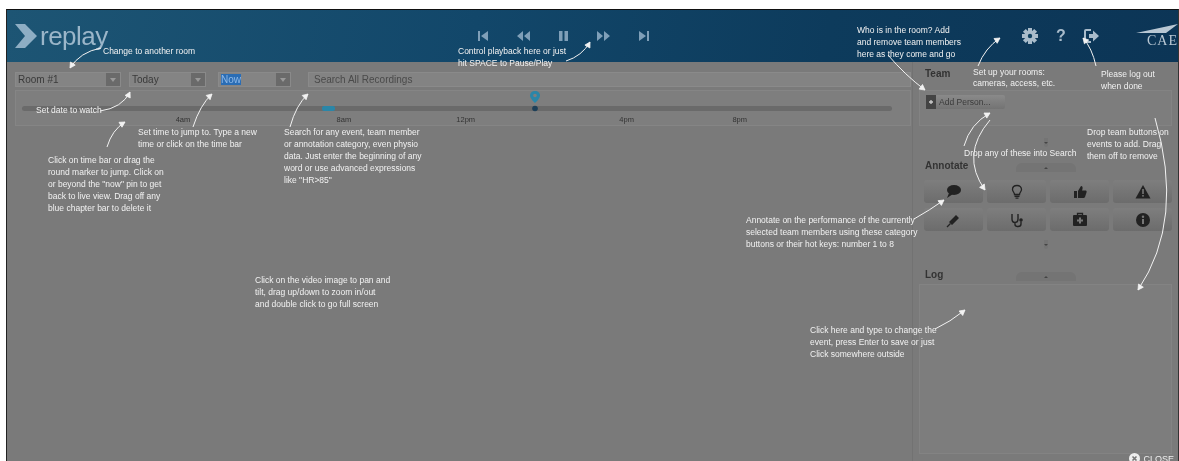  Describe the element at coordinates (106, 184) in the screenshot. I see `help-note: Click on time bar or drag the round marker to jump. Click on or beyond the "now" pin to get back to live view. Drag off any blue chapter bar to delete it` at that location.